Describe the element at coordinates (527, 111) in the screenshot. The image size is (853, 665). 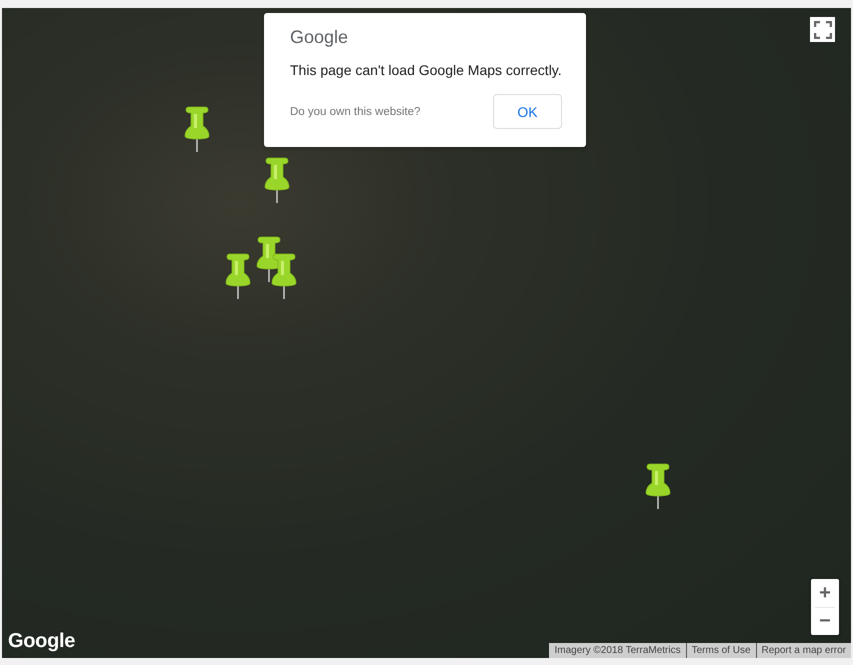
I see `ok-button: OK` at that location.